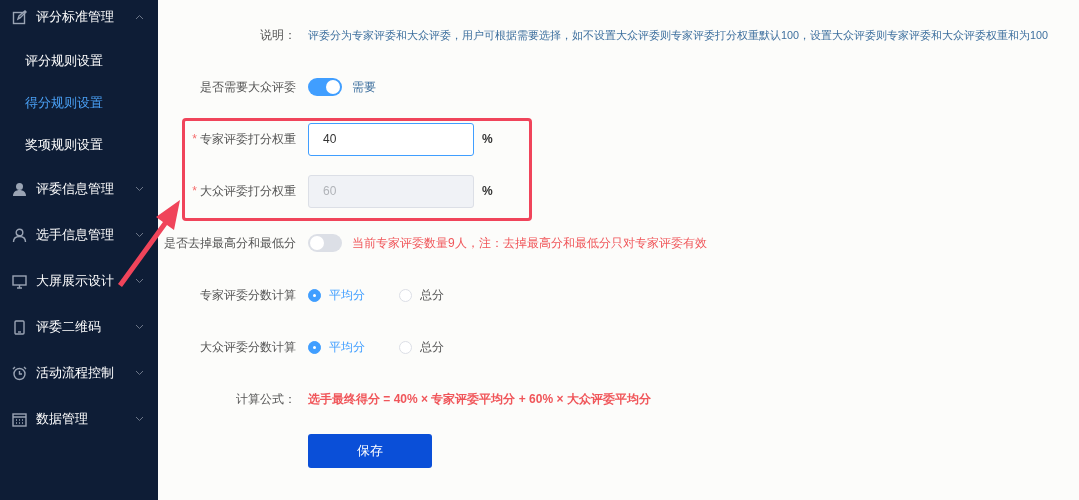 Image resolution: width=1079 pixels, height=500 pixels. I want to click on menu-label: 评分标准管理, so click(75, 17).